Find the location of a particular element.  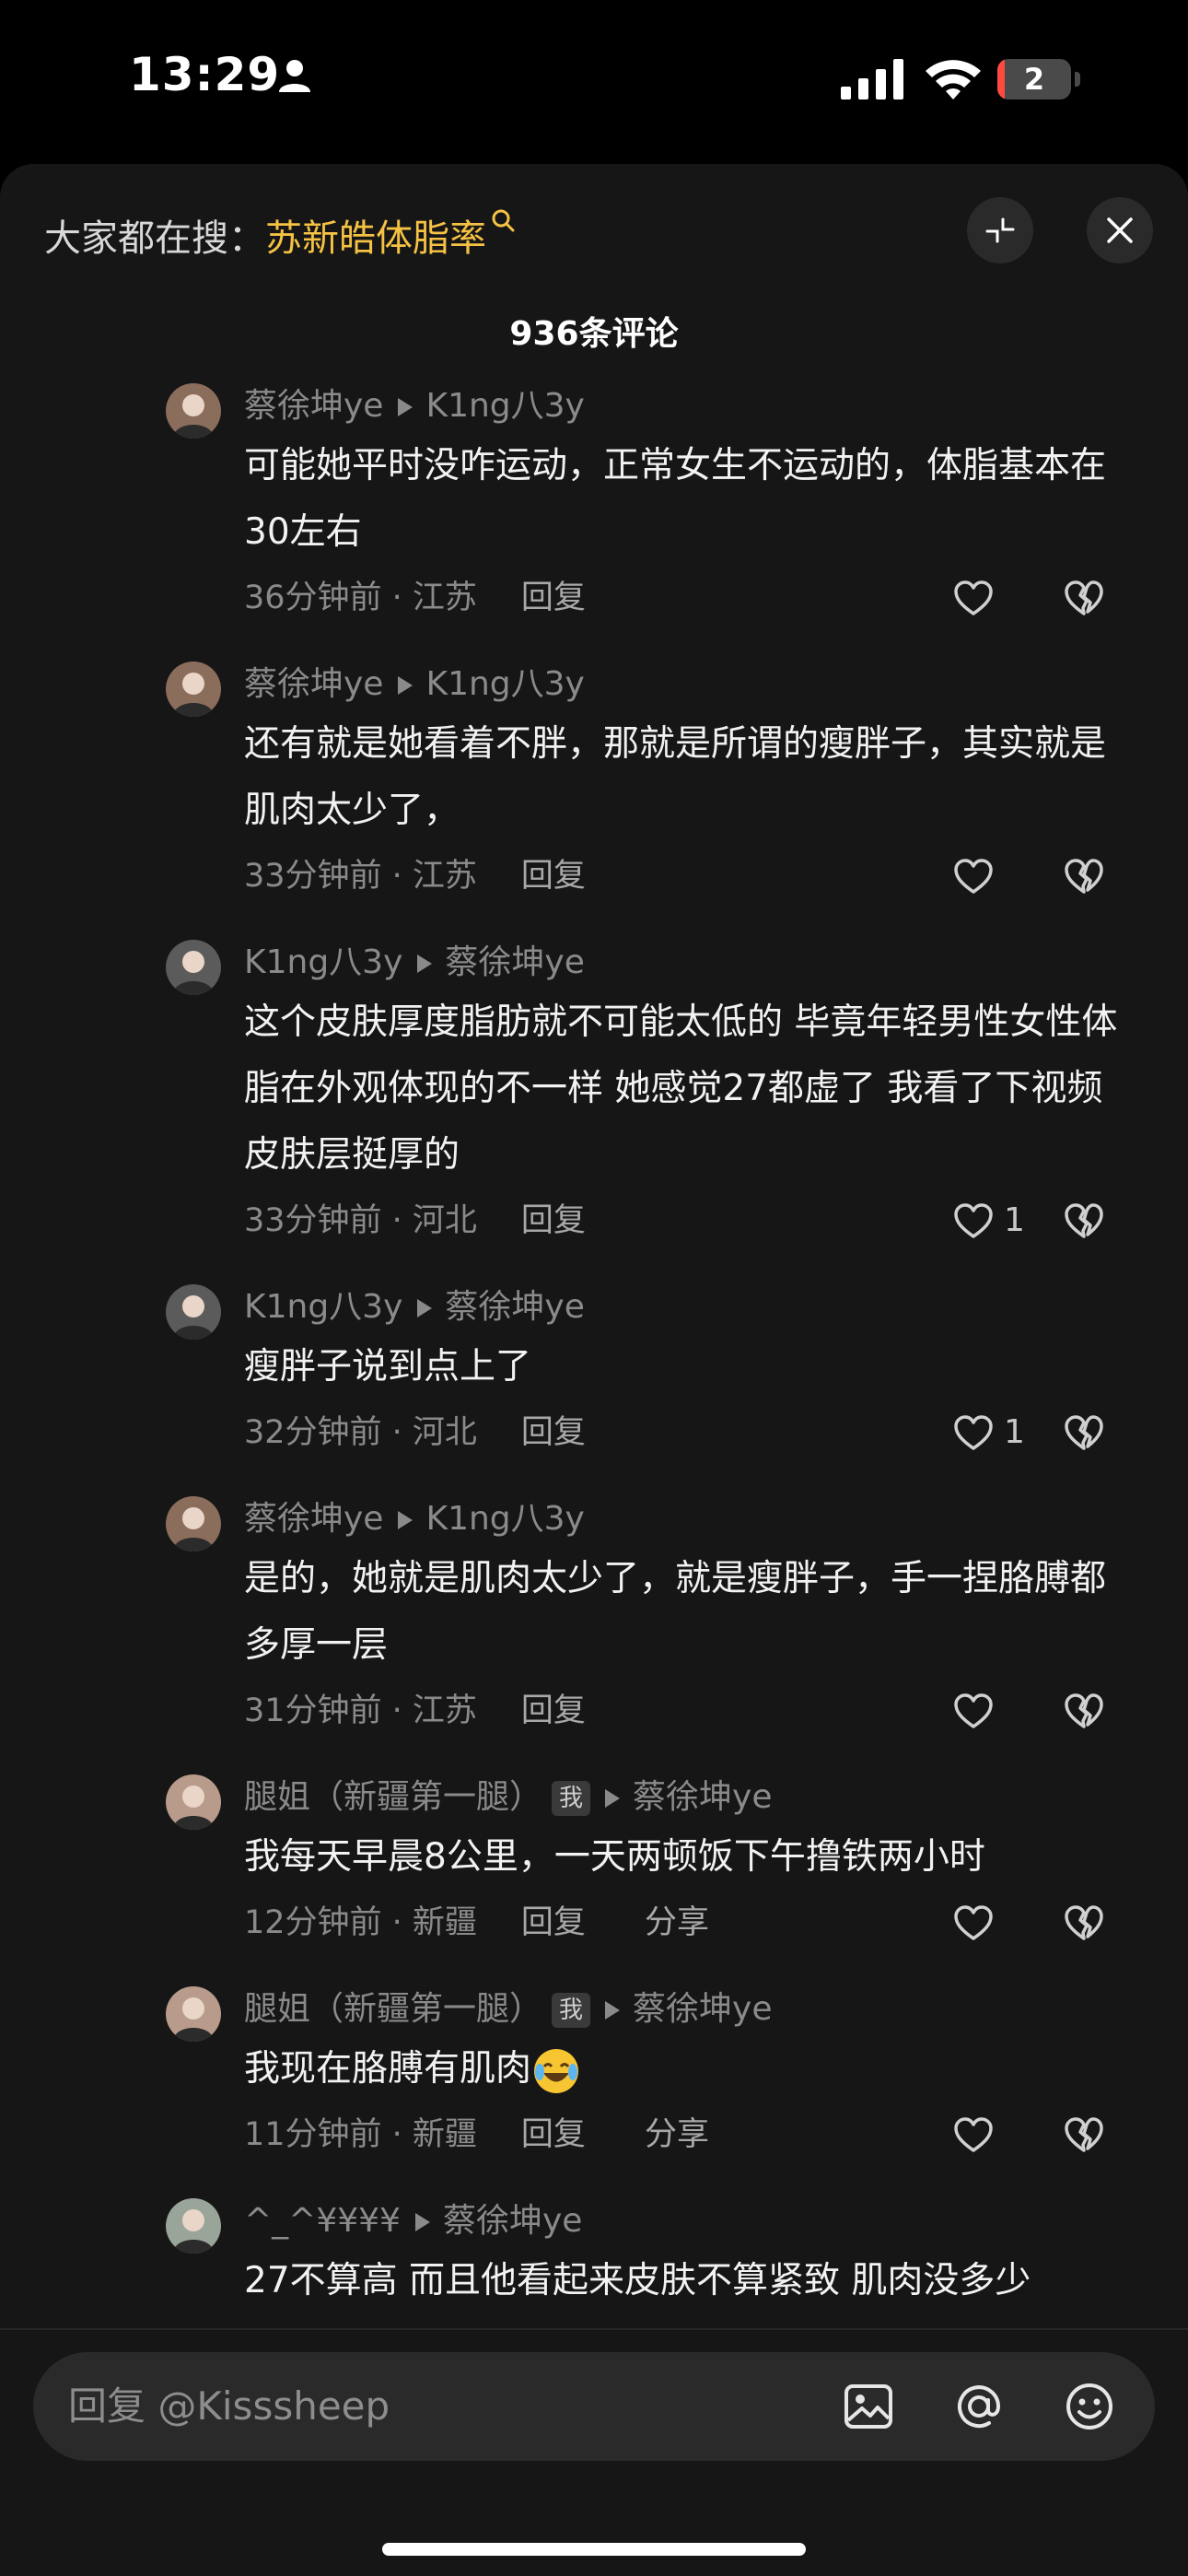

wifi-icon is located at coordinates (954, 80).